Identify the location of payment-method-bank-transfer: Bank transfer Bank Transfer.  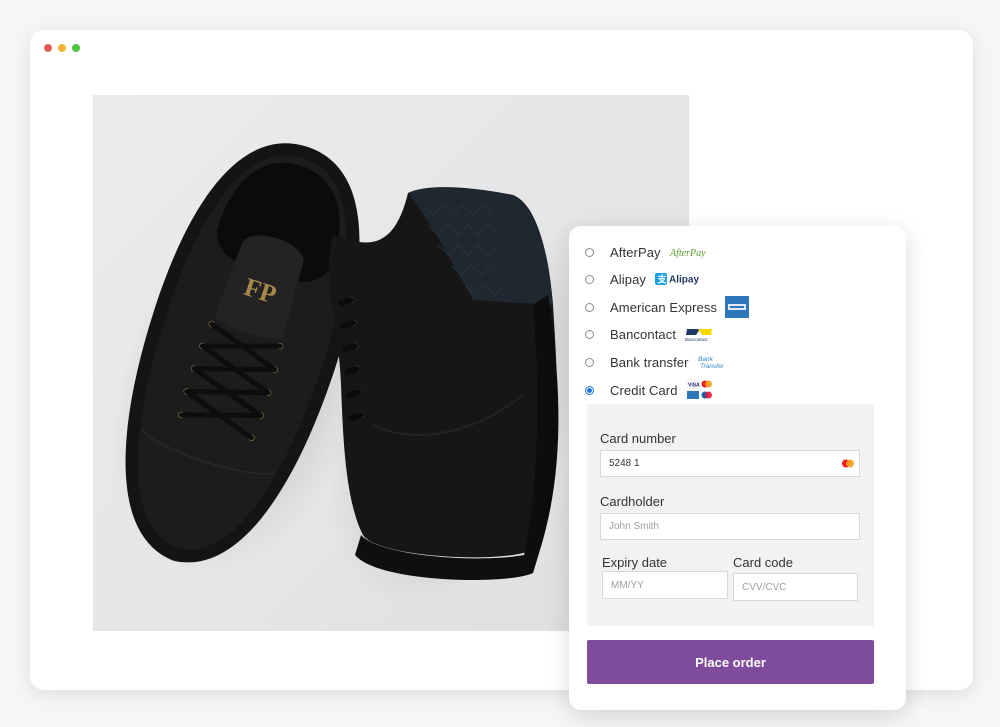
(658, 362).